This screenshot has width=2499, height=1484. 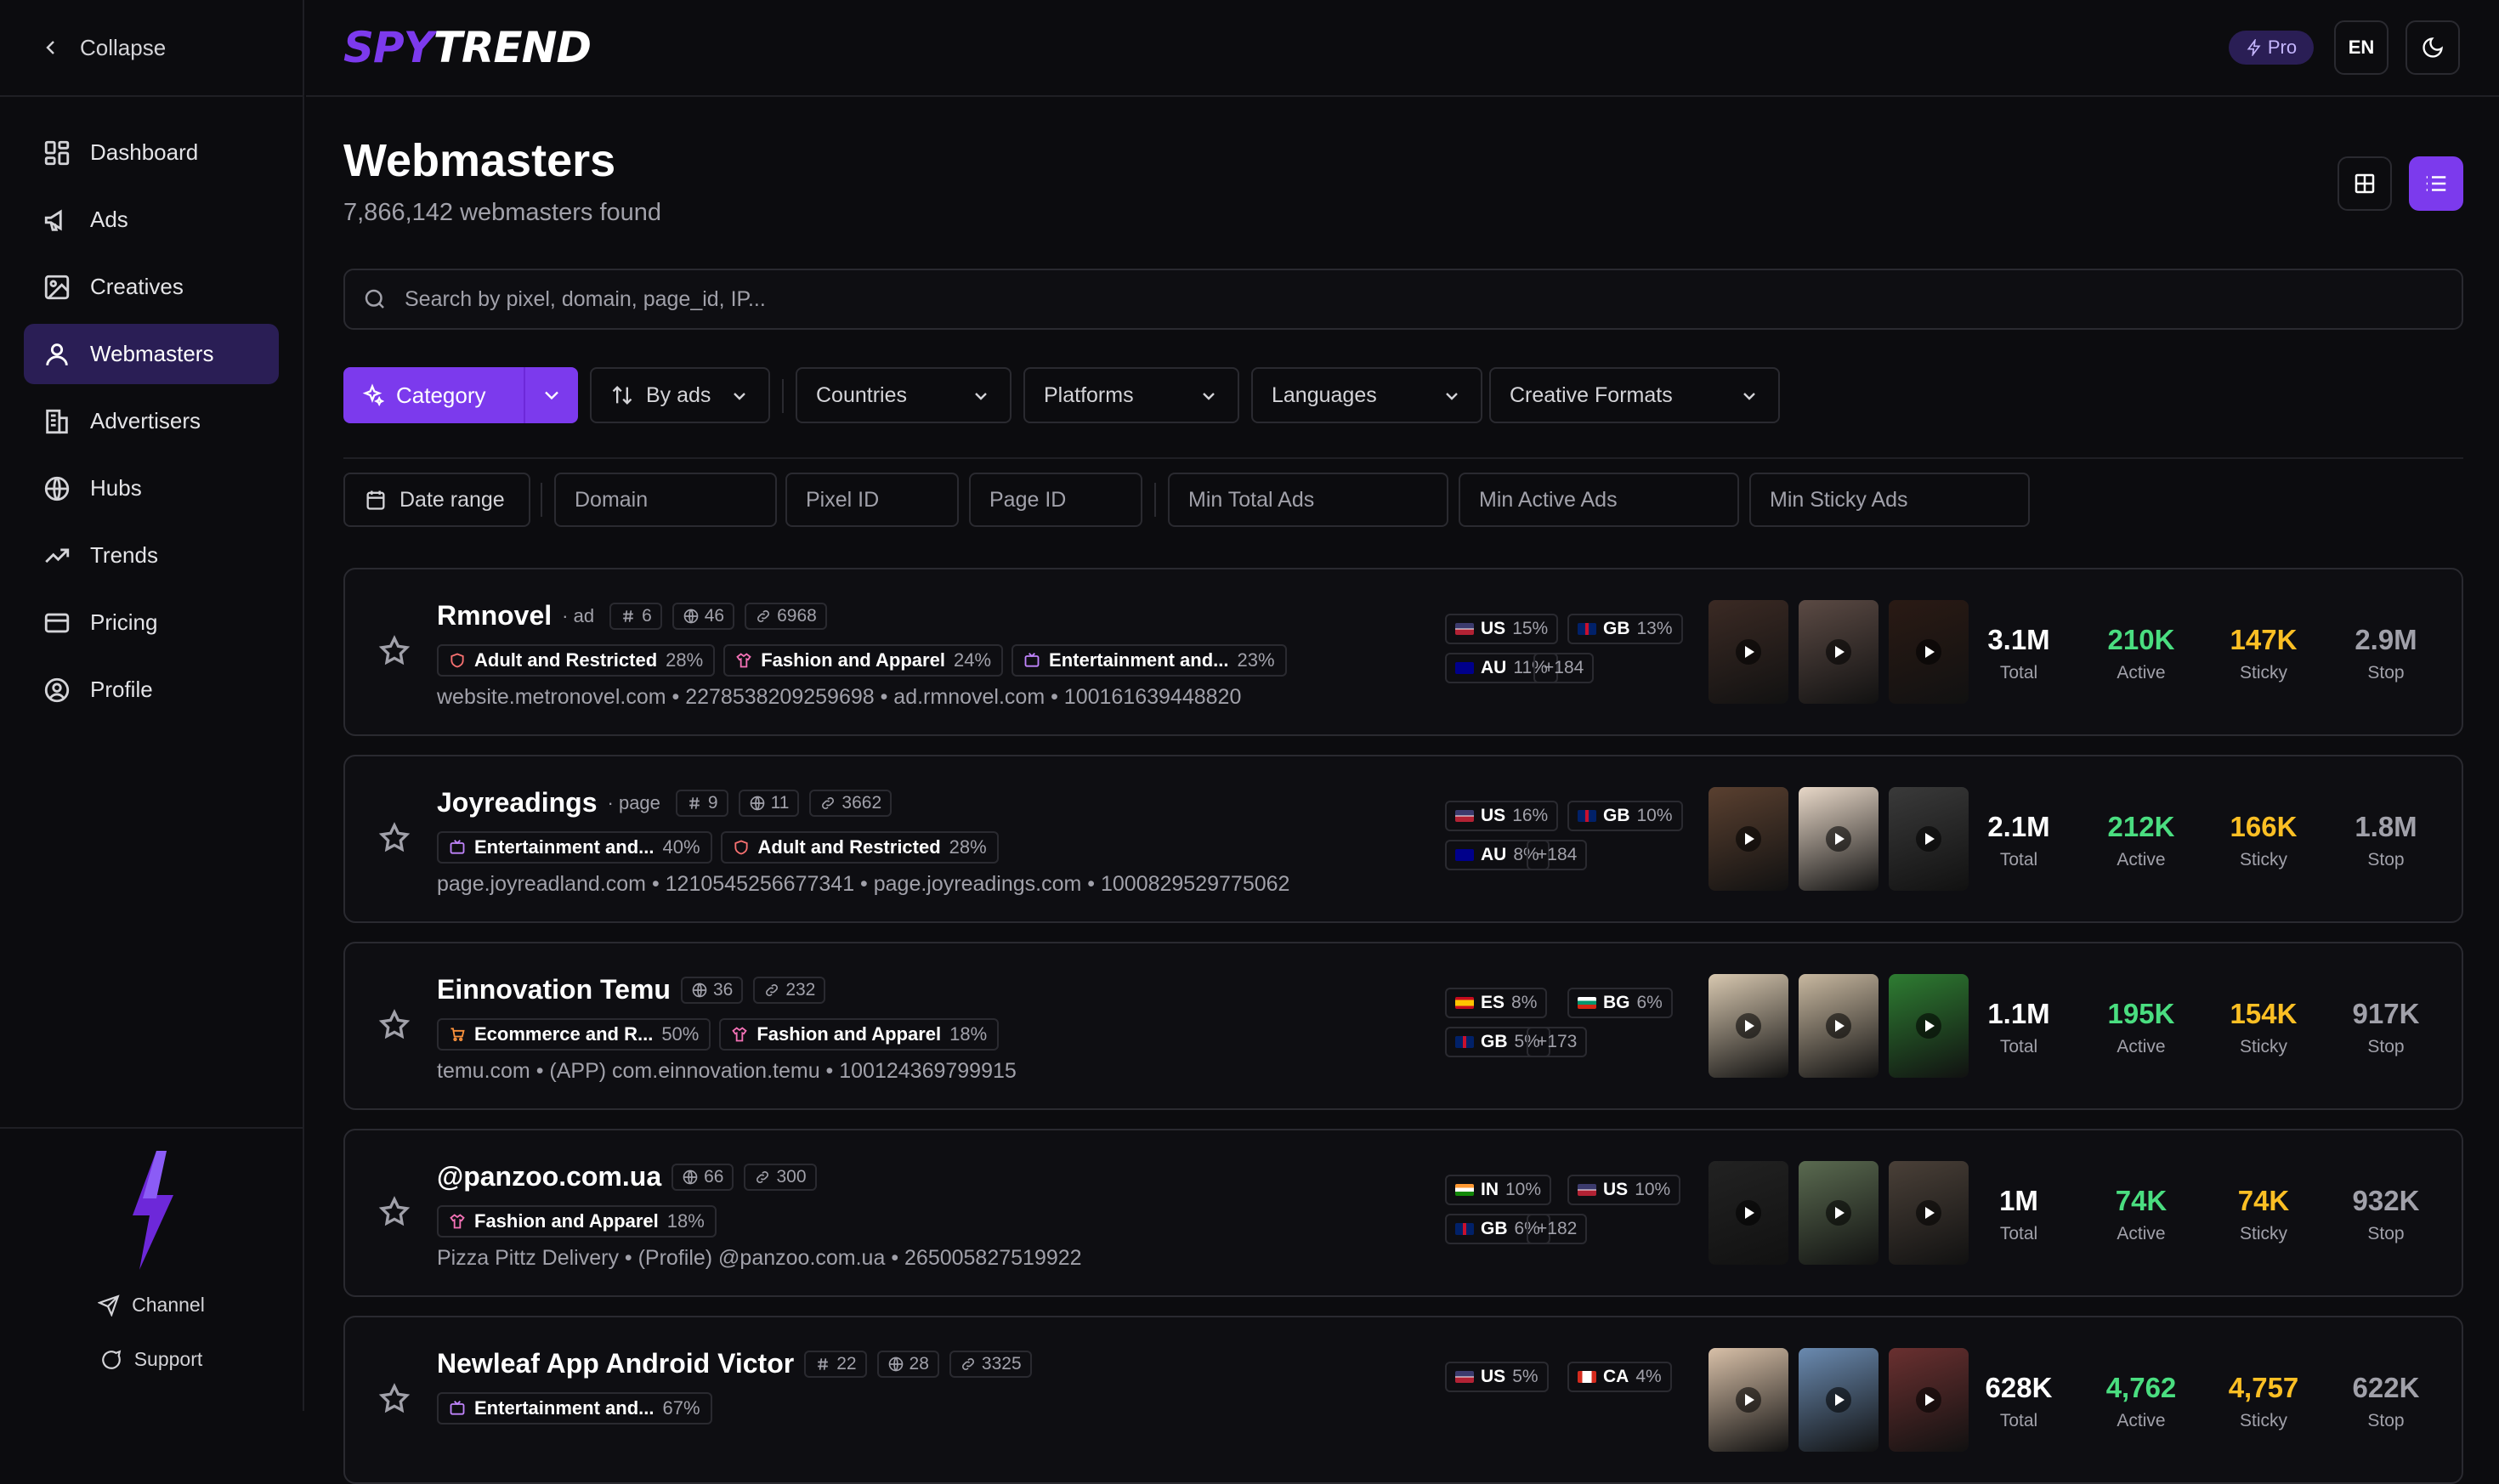 I want to click on countries-dropdown: Countries, so click(x=904, y=395).